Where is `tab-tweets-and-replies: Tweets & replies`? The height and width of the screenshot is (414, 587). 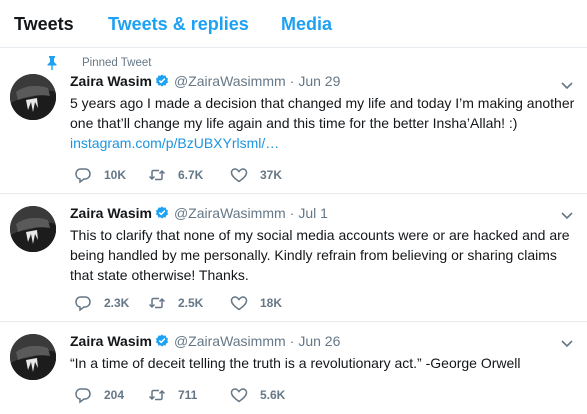 tab-tweets-and-replies: Tweets & replies is located at coordinates (178, 24).